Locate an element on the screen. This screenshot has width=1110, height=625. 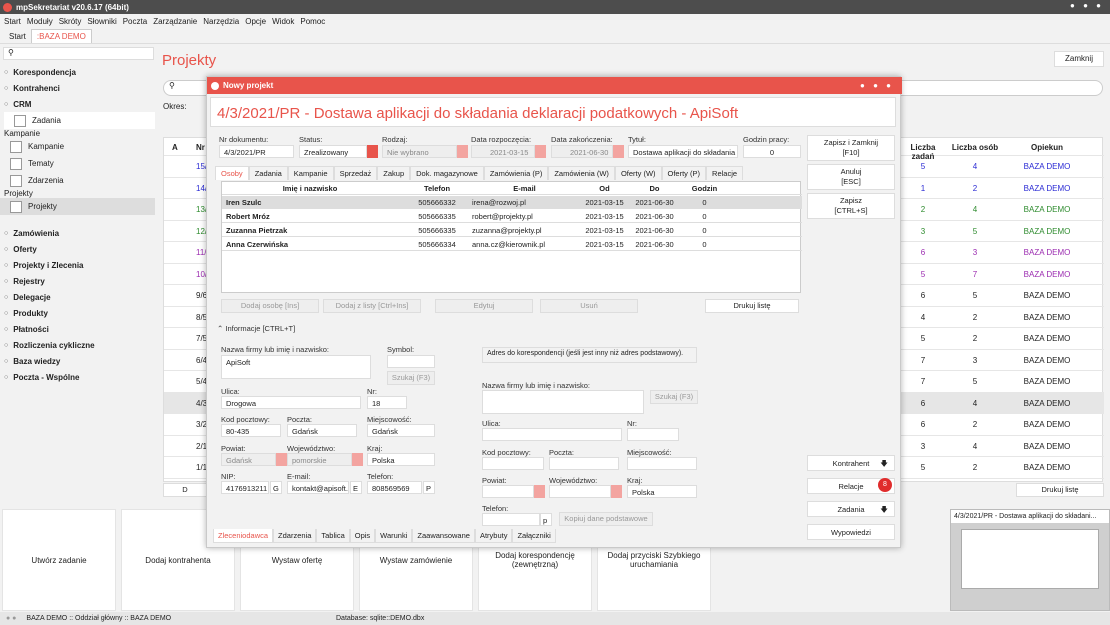
sidebar-delegacje: Delegacje is located at coordinates (77, 297).